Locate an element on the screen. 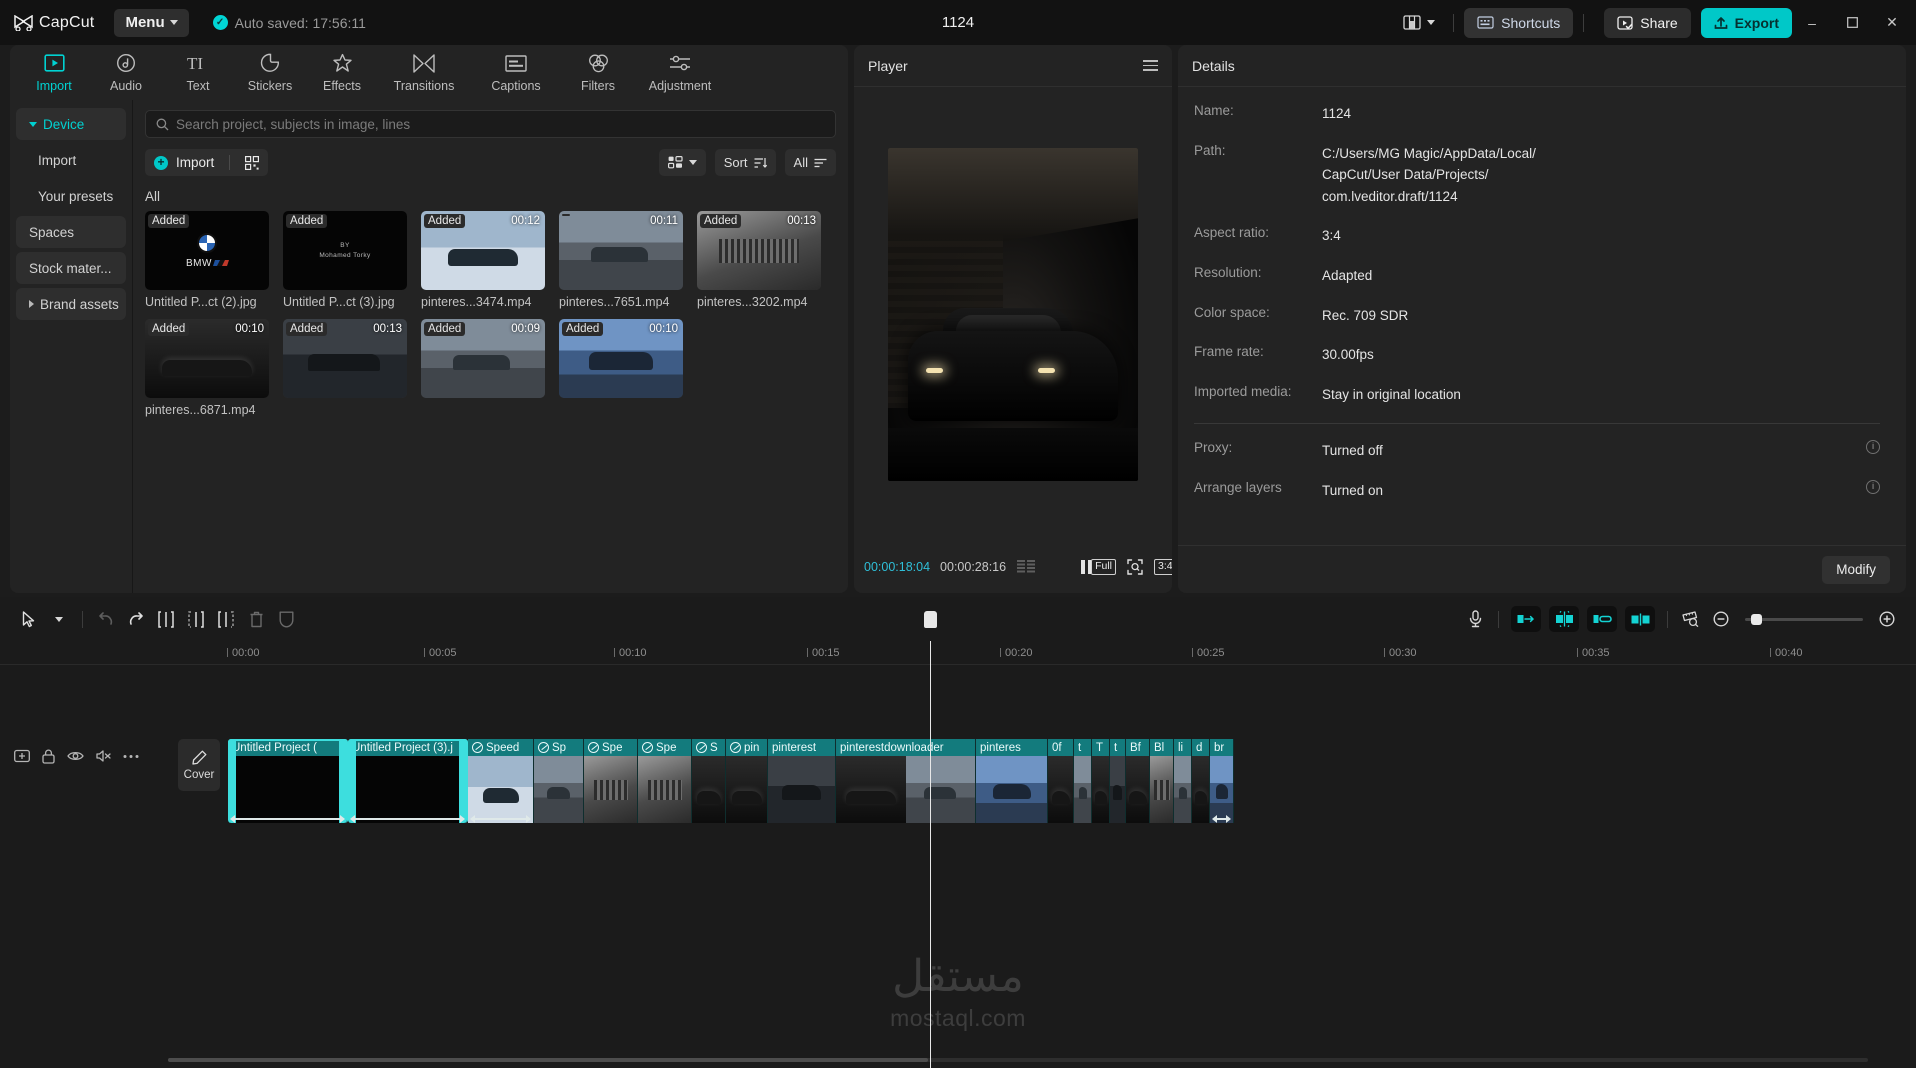 The width and height of the screenshot is (1916, 1068). crop-icon is located at coordinates (1135, 567).